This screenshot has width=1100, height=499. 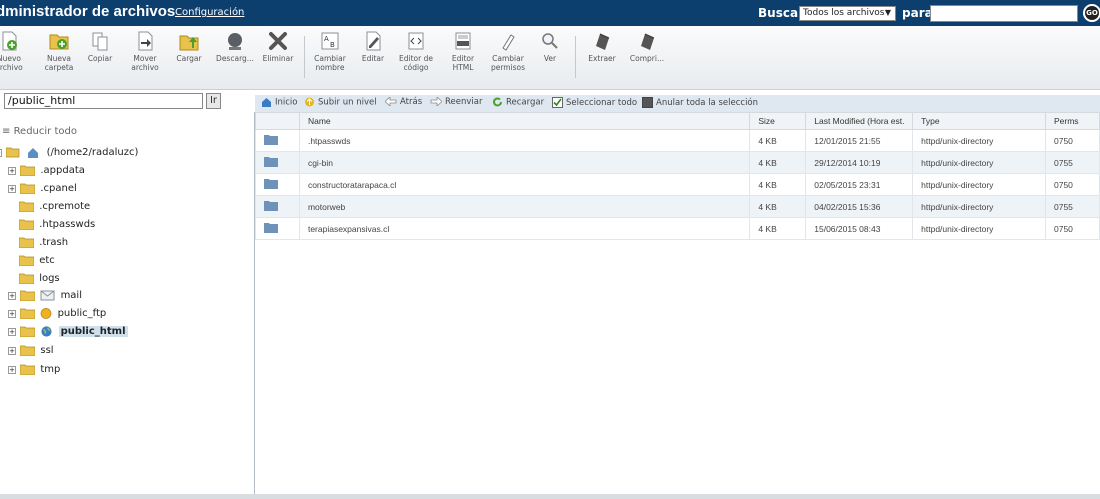 I want to click on upload-button: Cargar, so click(x=189, y=58).